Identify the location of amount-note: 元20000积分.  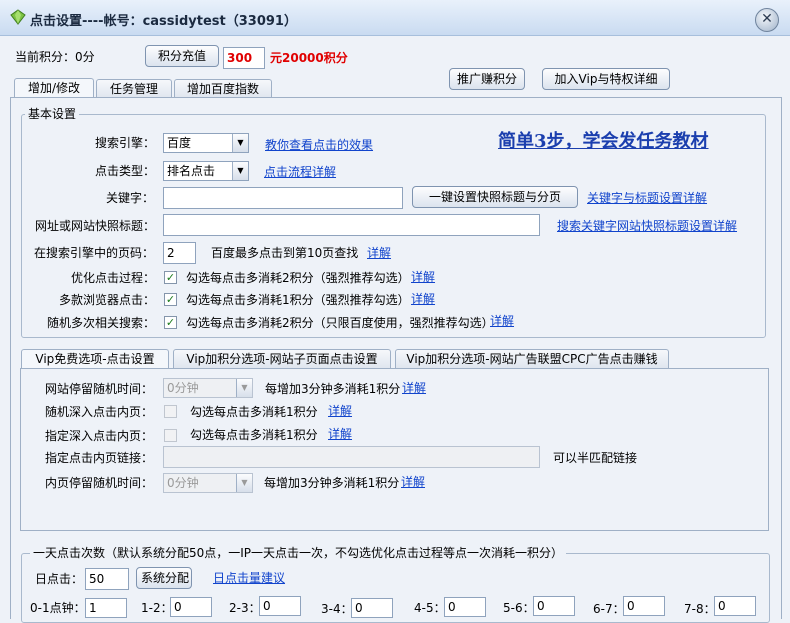
(309, 58).